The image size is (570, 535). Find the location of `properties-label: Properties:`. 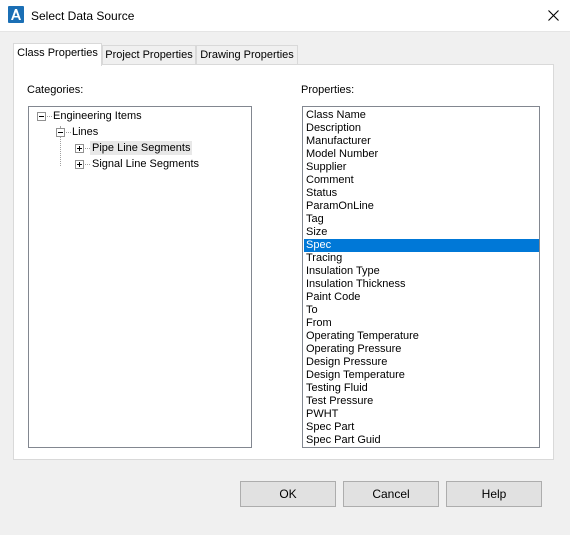

properties-label: Properties: is located at coordinates (328, 90).